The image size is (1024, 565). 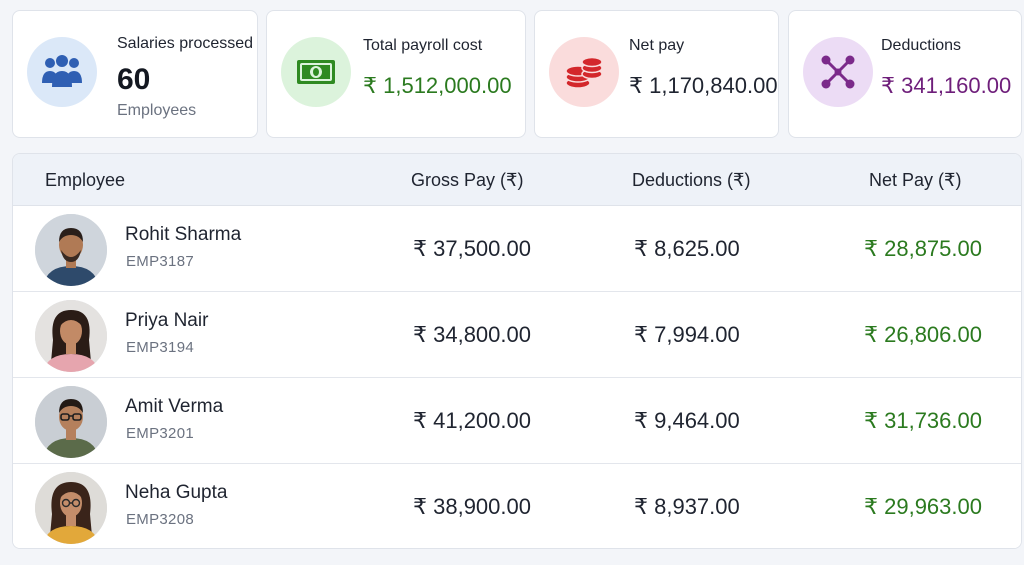 What do you see at coordinates (687, 334) in the screenshot?
I see `deductions-cell: ₹ 7,994.00` at bounding box center [687, 334].